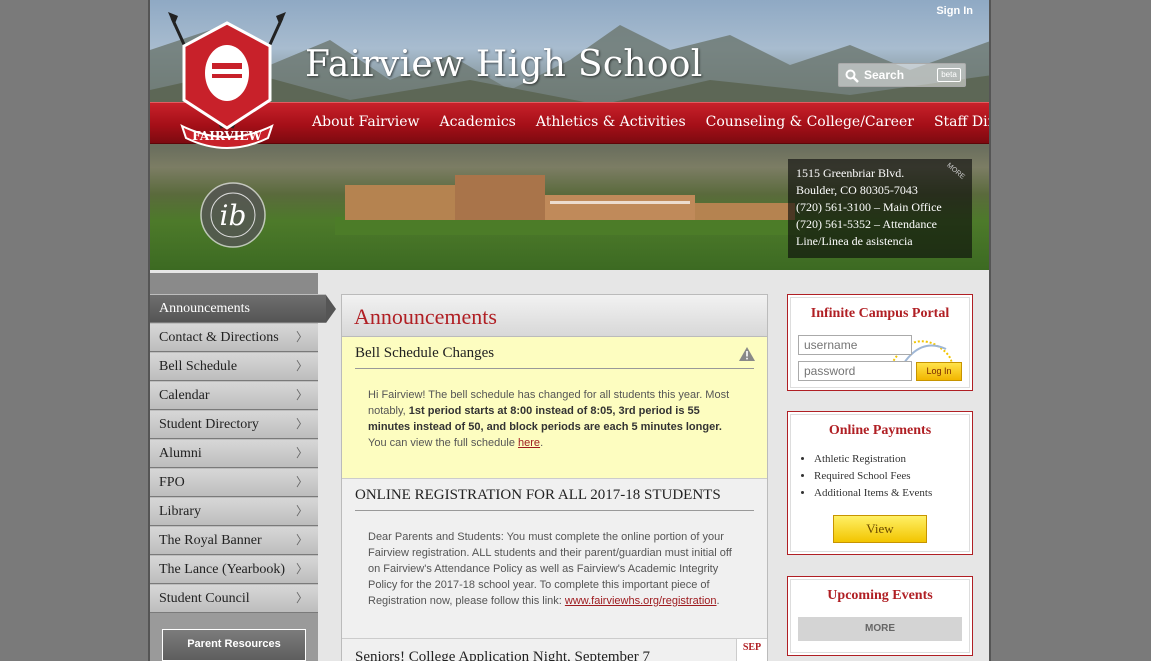 Image resolution: width=1151 pixels, height=661 pixels. What do you see at coordinates (855, 371) in the screenshot?
I see `password-field` at bounding box center [855, 371].